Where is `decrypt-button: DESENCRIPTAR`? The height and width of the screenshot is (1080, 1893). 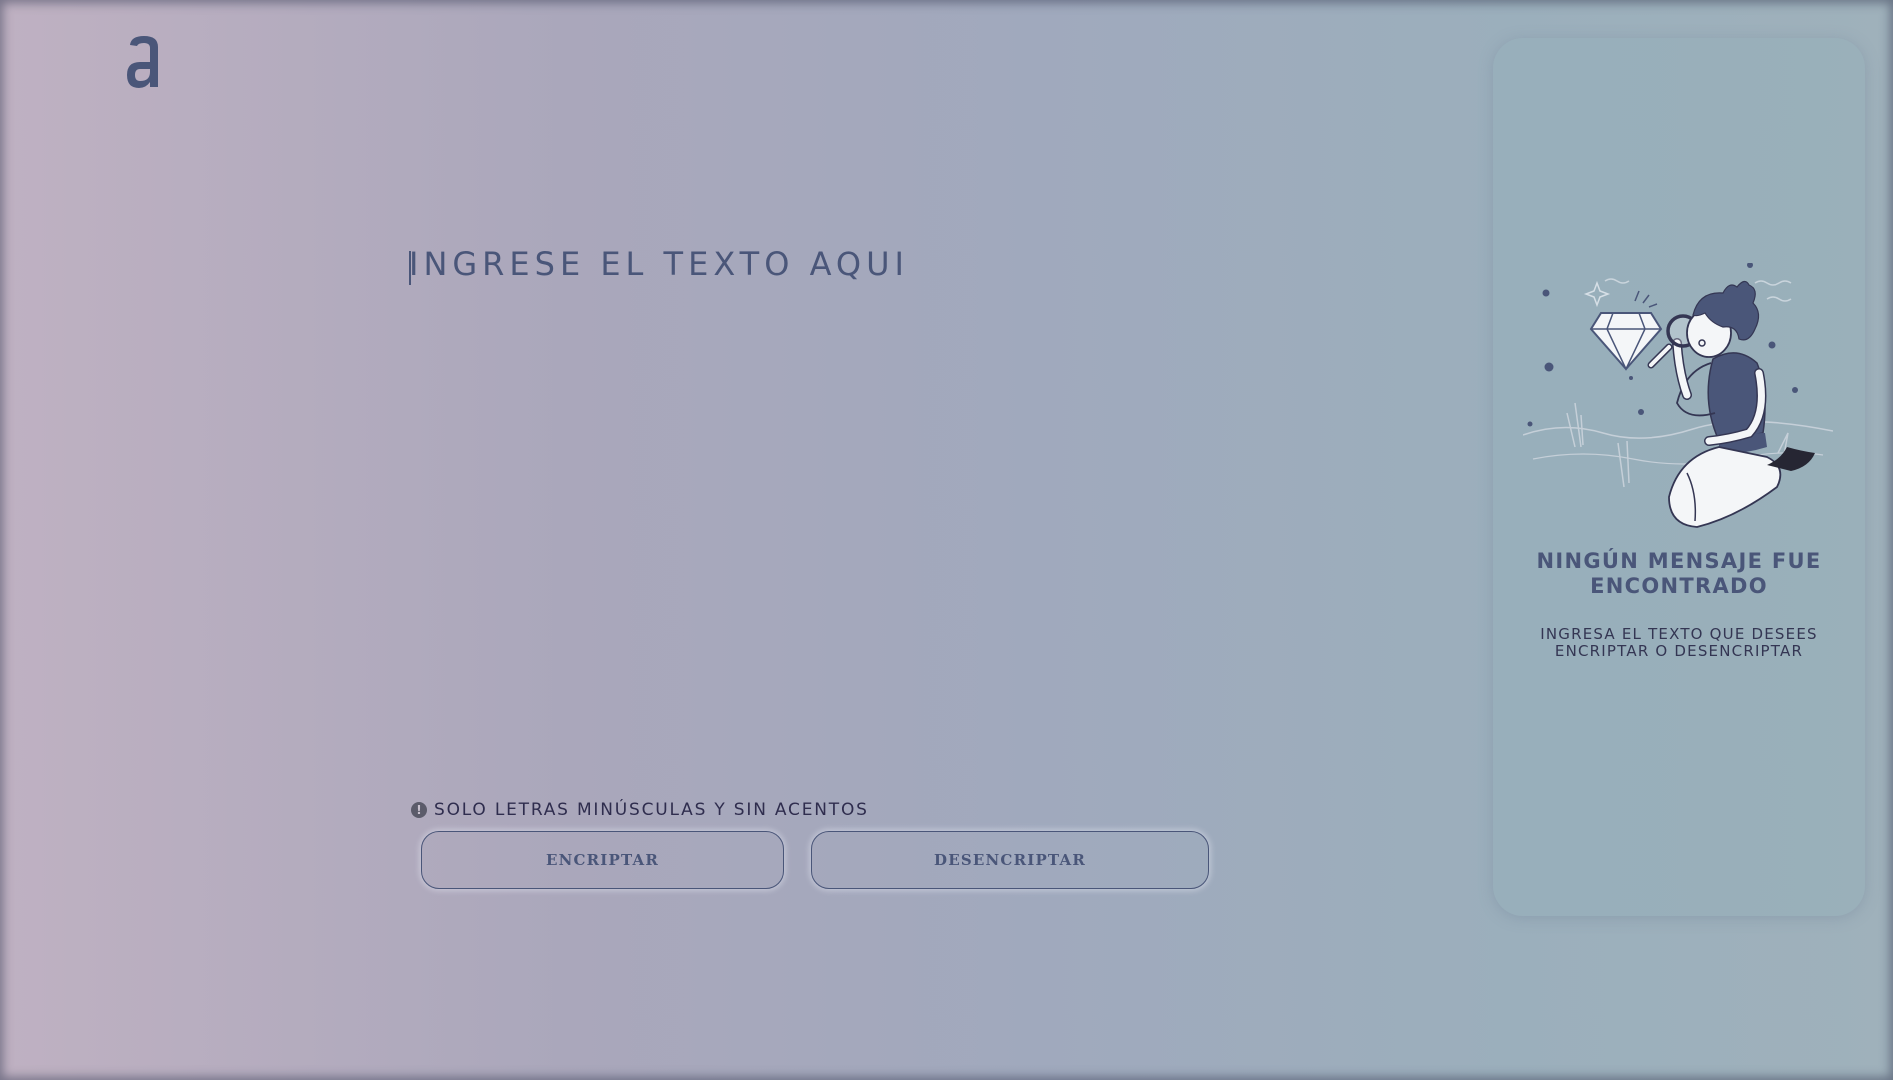
decrypt-button: DESENCRIPTAR is located at coordinates (1010, 860).